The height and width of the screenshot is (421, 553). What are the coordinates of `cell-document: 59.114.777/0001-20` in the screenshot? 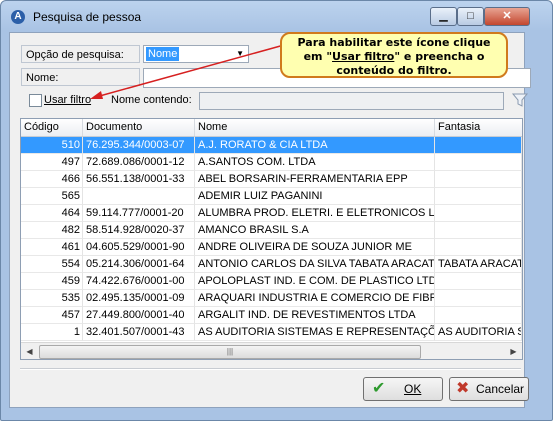 It's located at (139, 213).